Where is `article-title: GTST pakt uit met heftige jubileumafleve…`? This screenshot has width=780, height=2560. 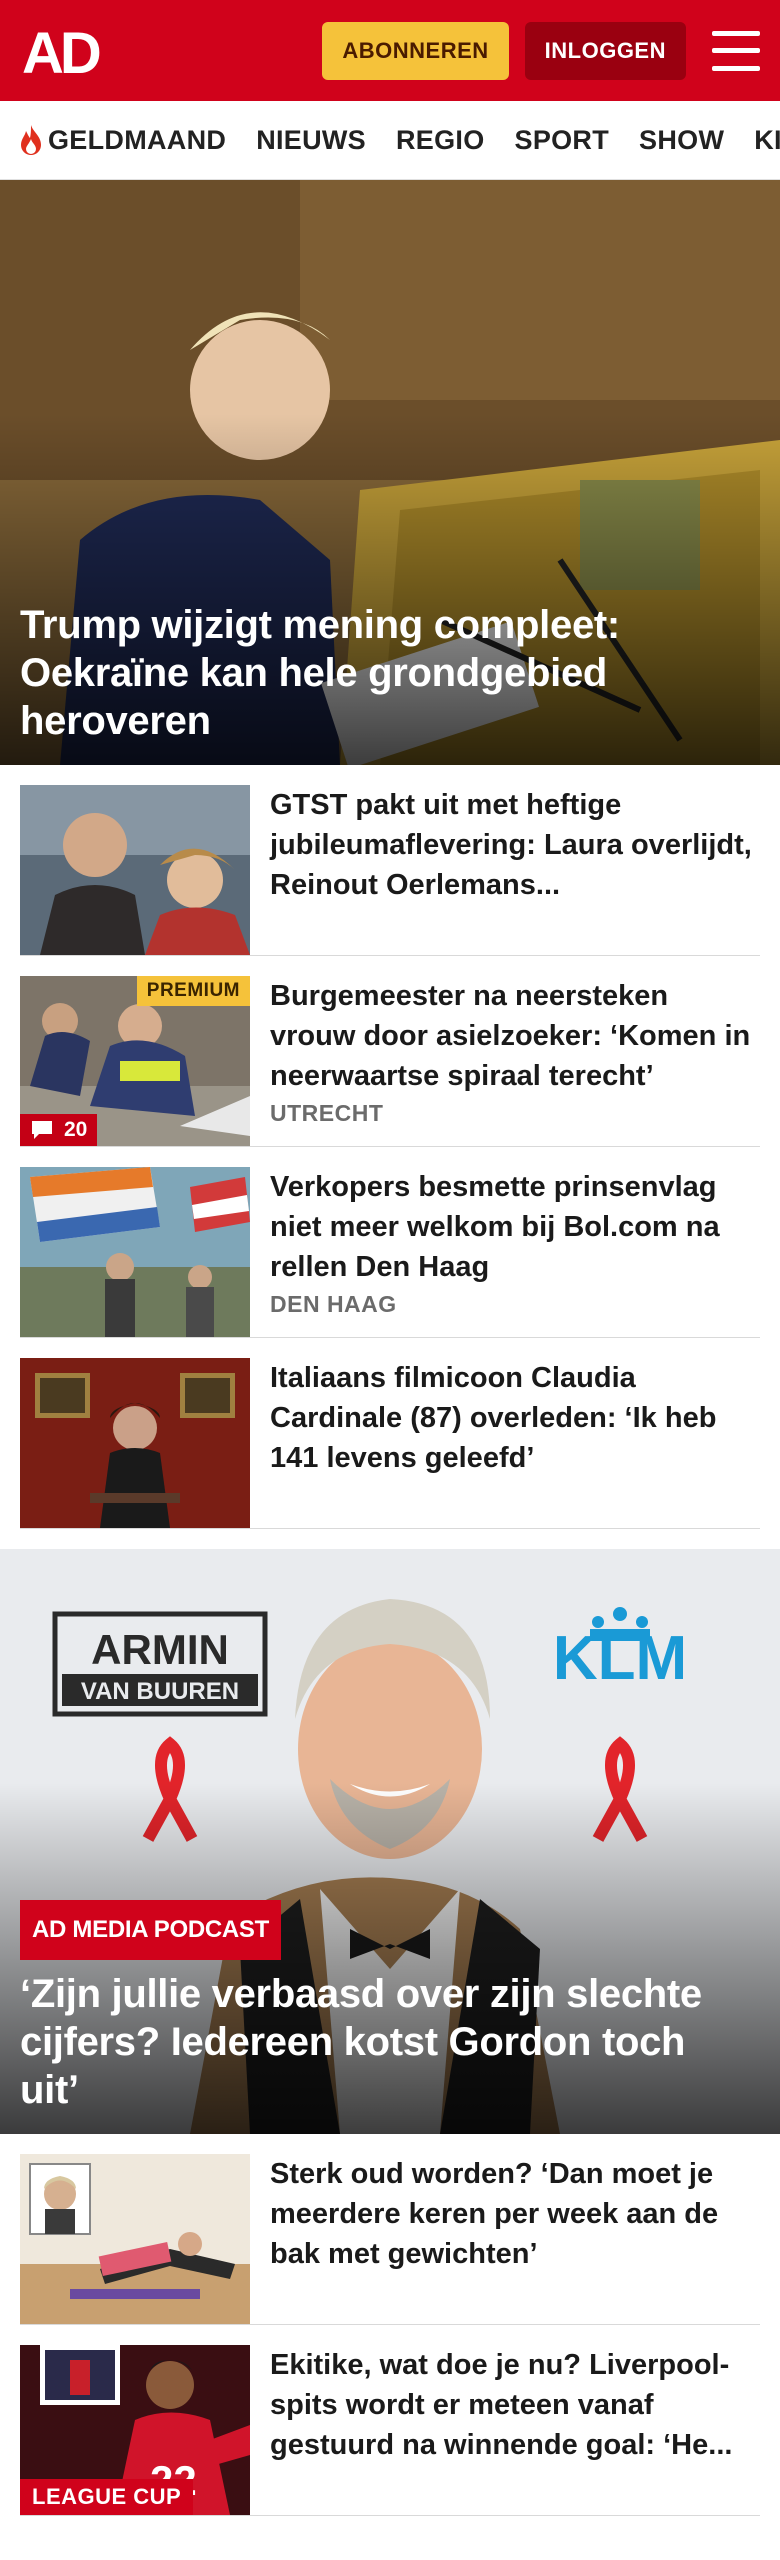
article-title: GTST pakt uit met heftige jubileumafleve… is located at coordinates (511, 845).